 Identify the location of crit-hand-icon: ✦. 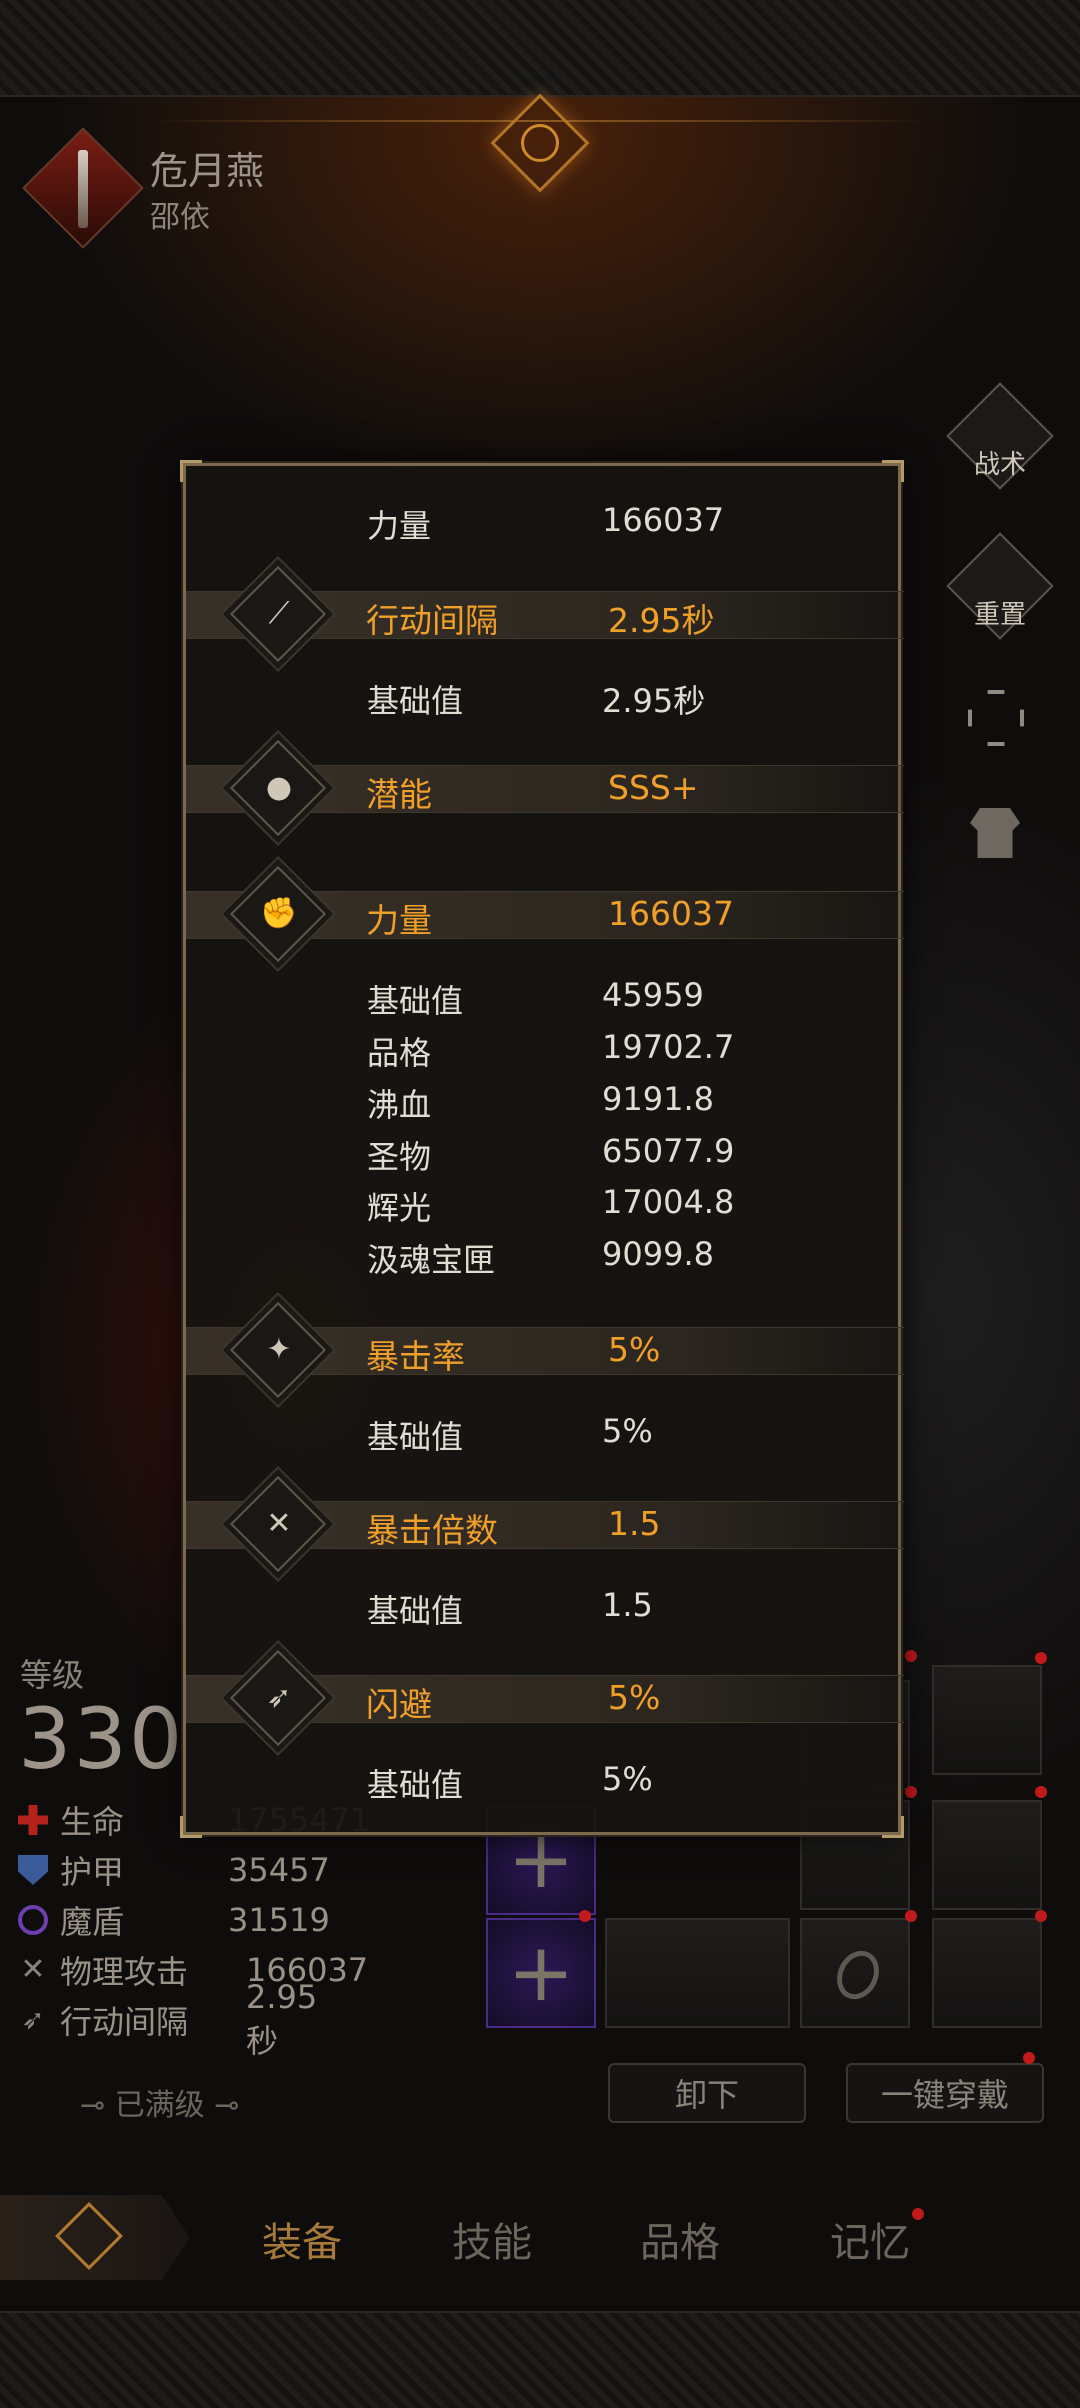
(279, 1349).